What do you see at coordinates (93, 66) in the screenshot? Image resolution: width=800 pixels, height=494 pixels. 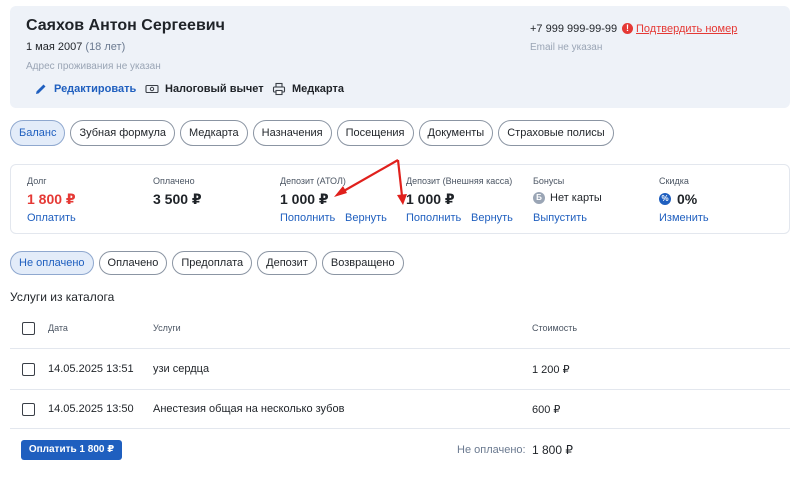 I see `patient-address: Адрес проживания не указан` at bounding box center [93, 66].